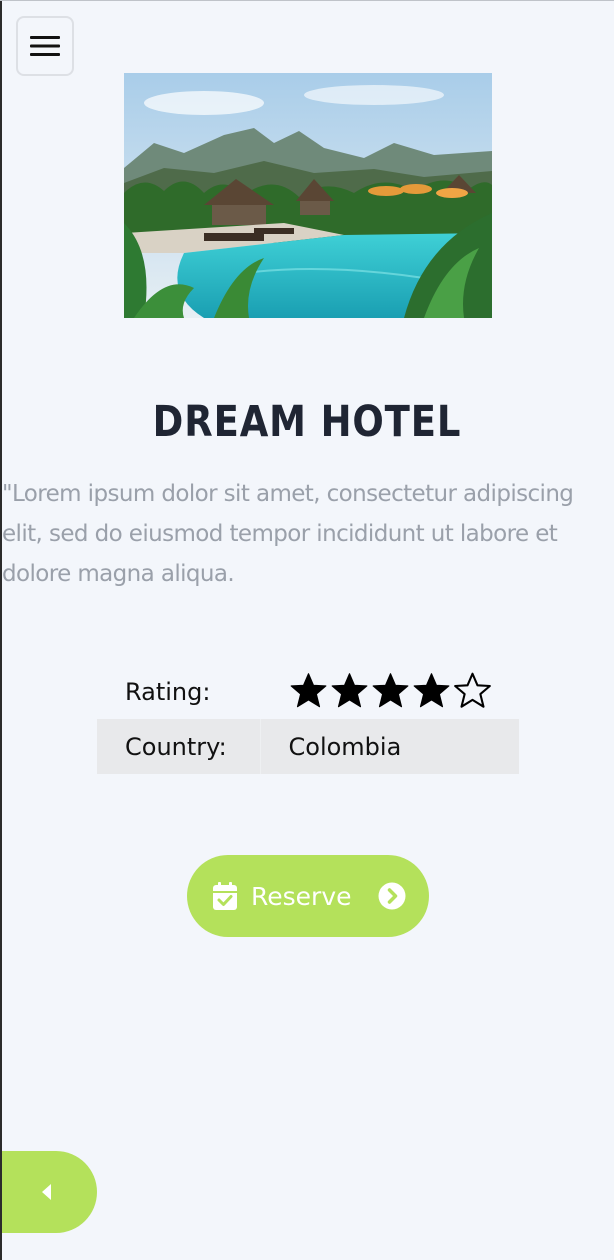 Image resolution: width=614 pixels, height=1260 pixels. What do you see at coordinates (391, 896) in the screenshot?
I see `chevron-circle-right-icon` at bounding box center [391, 896].